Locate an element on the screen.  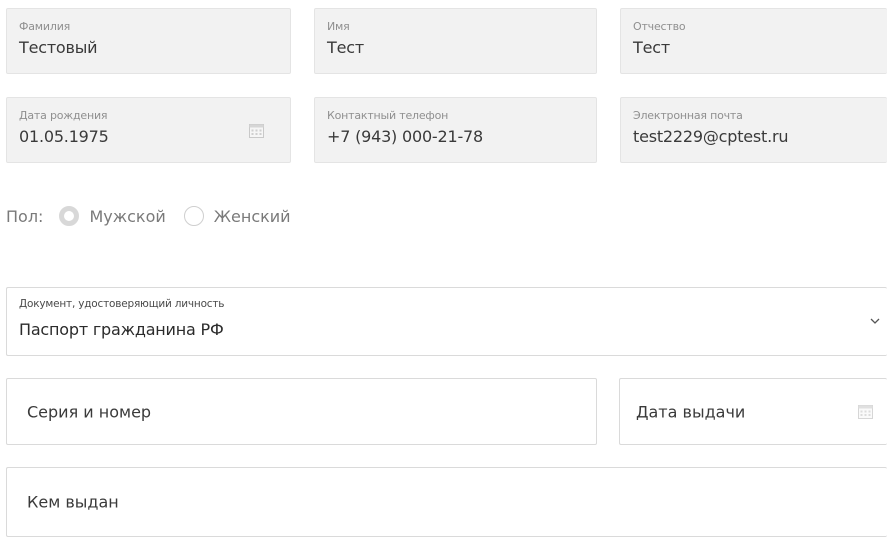
radio-selected-icon is located at coordinates (69, 216).